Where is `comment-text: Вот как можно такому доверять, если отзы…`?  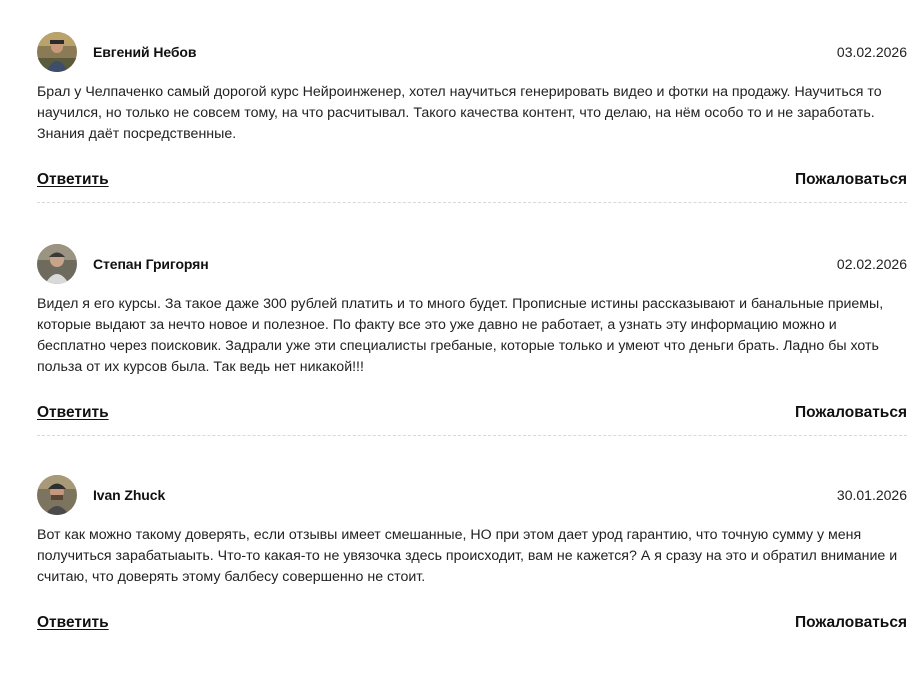 comment-text: Вот как можно такому доверять, если отзы… is located at coordinates (467, 556).